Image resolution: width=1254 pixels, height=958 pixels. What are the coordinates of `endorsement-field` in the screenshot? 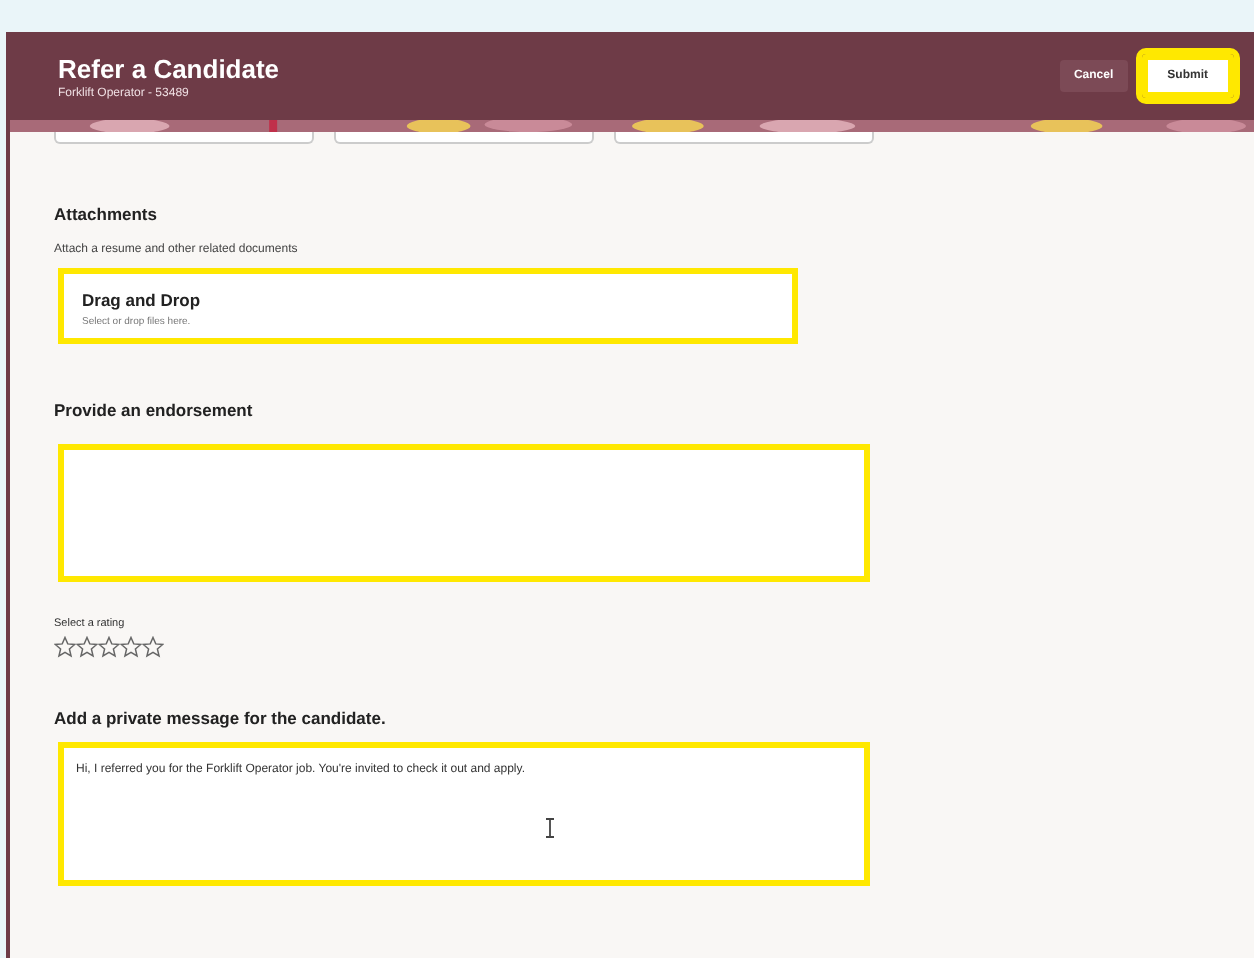 It's located at (464, 513).